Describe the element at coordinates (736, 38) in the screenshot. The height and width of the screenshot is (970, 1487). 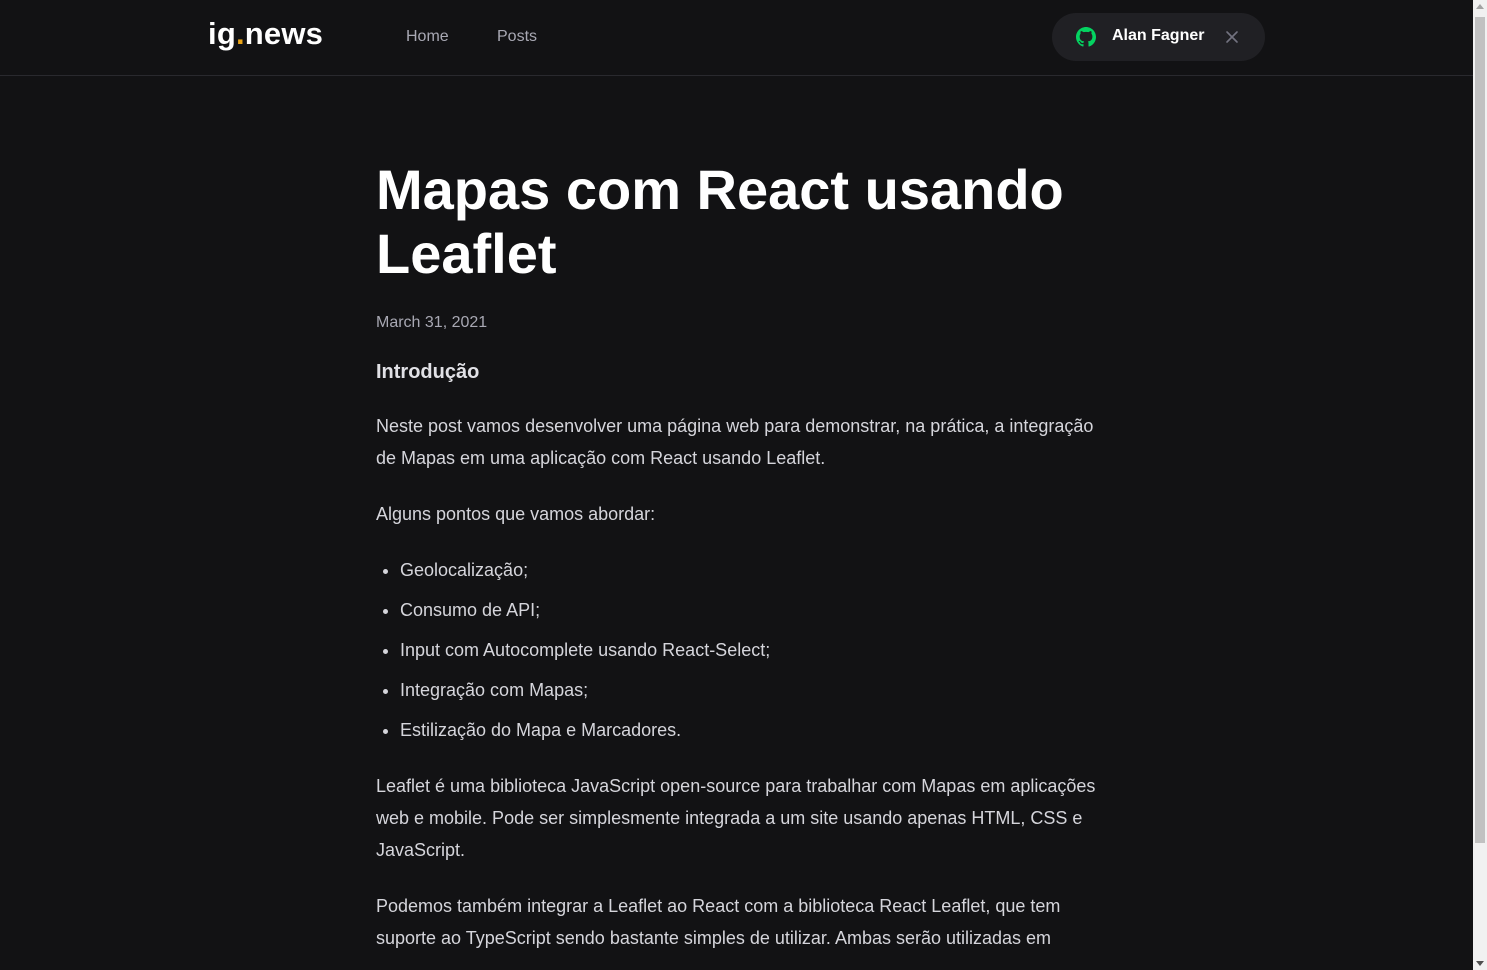
I see `site-header: ig.news Home Posts Alan Fagner` at that location.